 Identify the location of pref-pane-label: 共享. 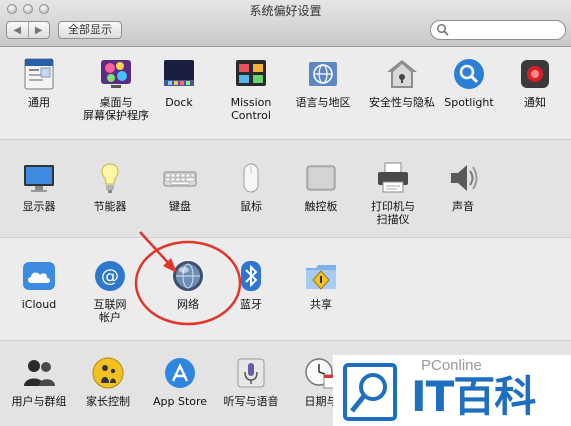
(321, 304).